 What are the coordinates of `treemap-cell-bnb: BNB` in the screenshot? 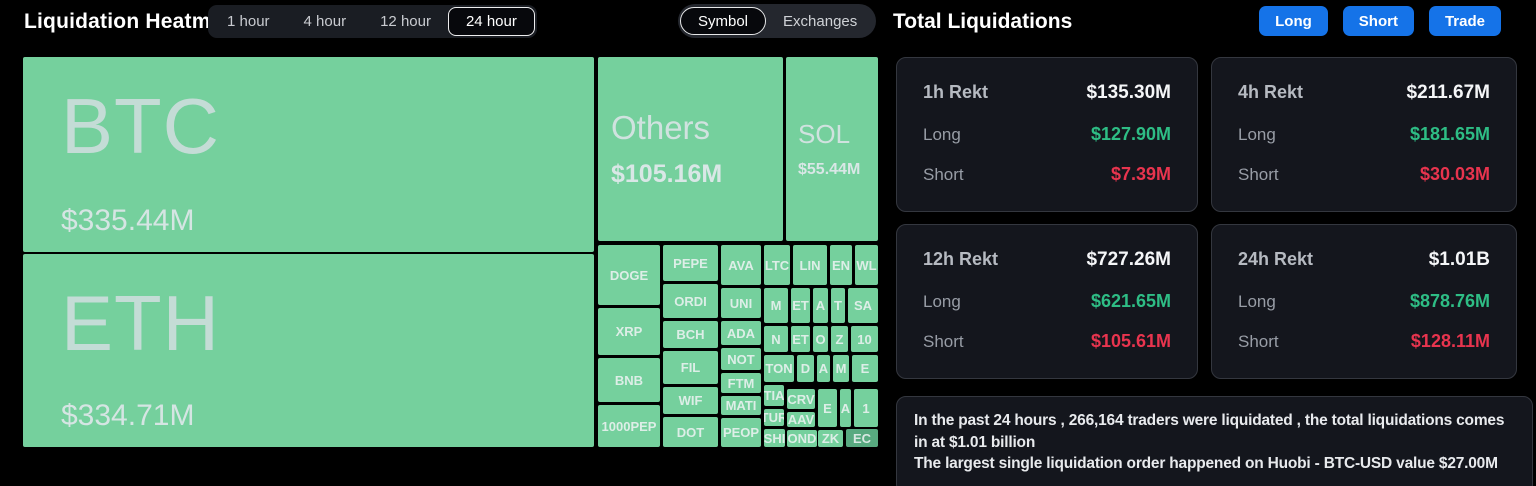 It's located at (629, 380).